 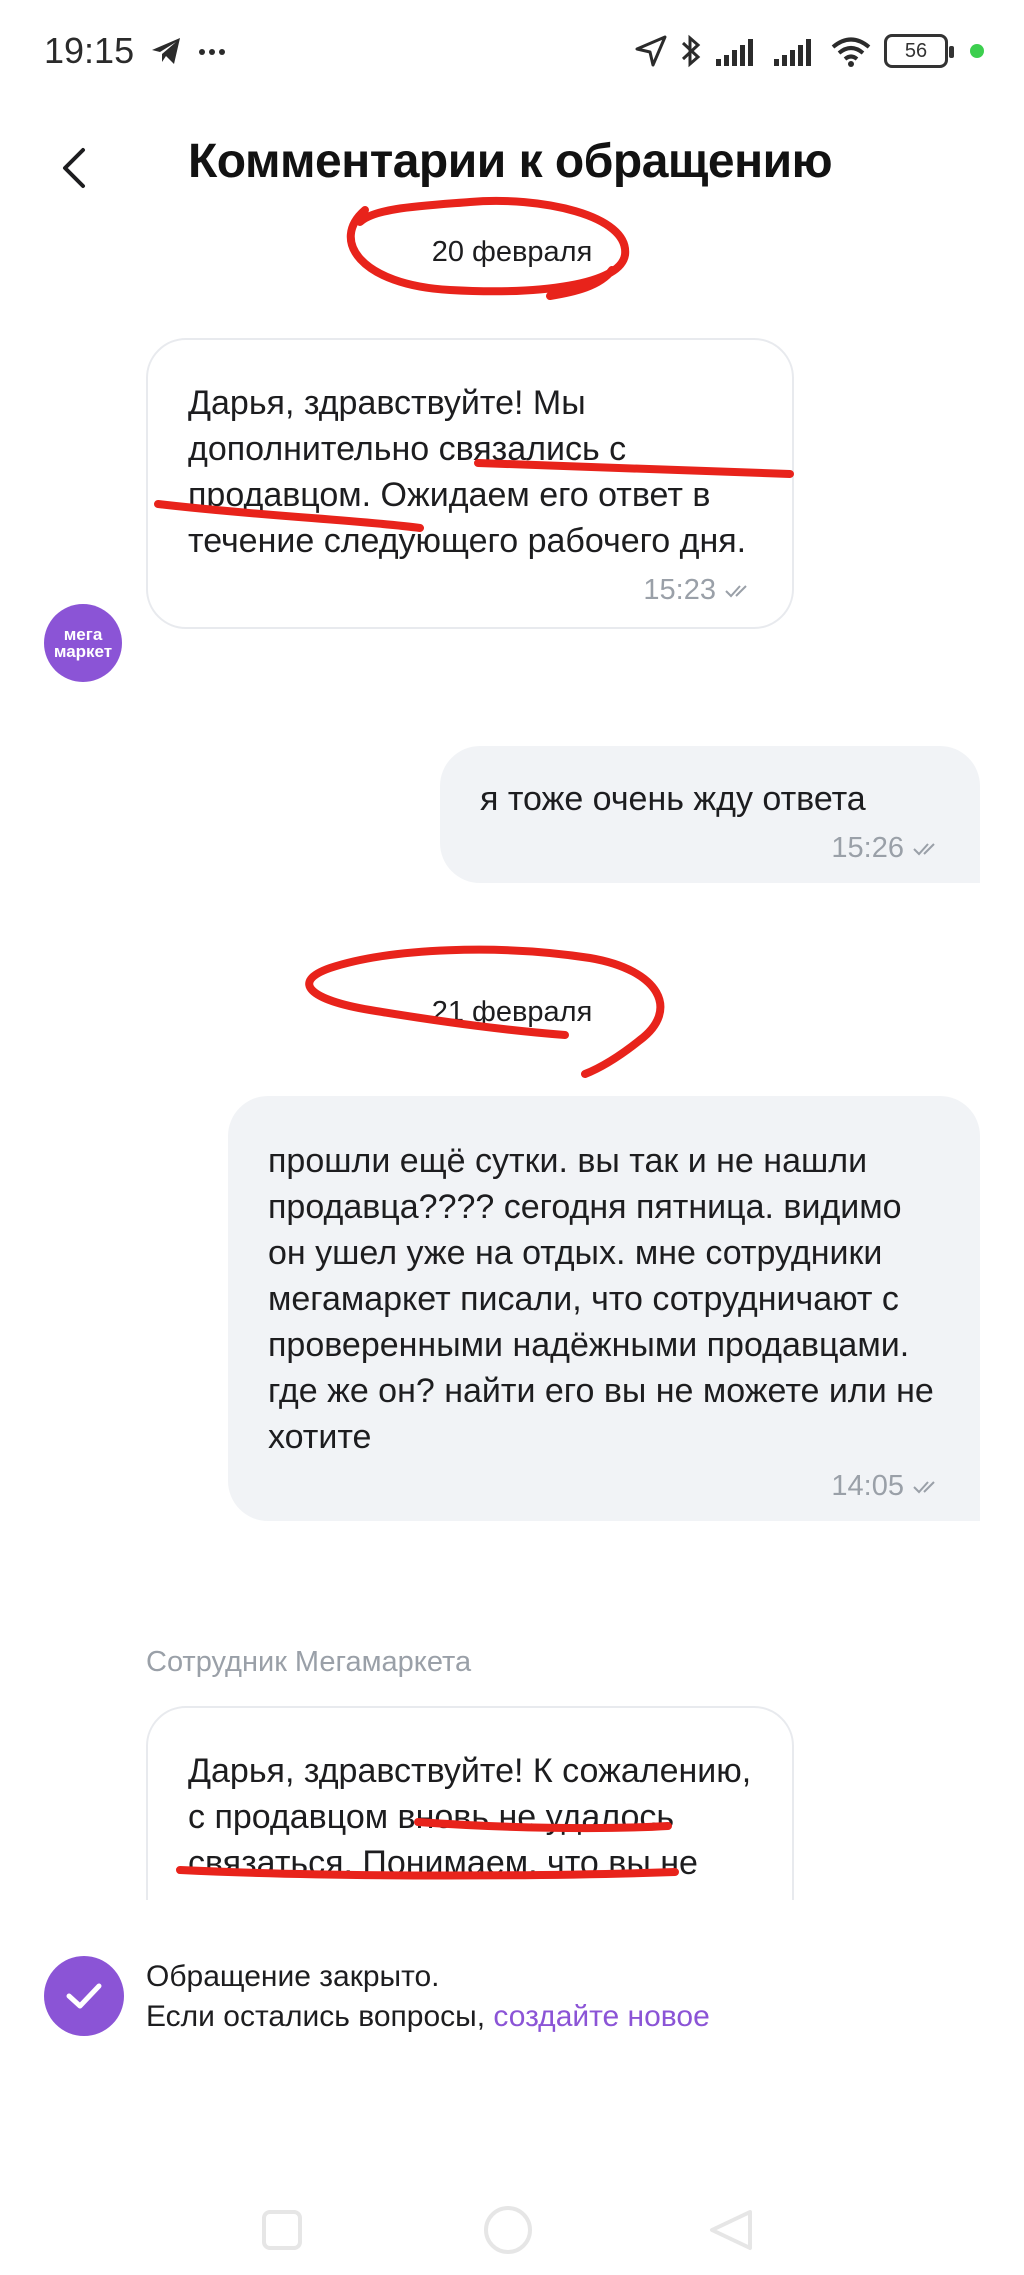 What do you see at coordinates (867, 848) in the screenshot?
I see `message-time: 15:26` at bounding box center [867, 848].